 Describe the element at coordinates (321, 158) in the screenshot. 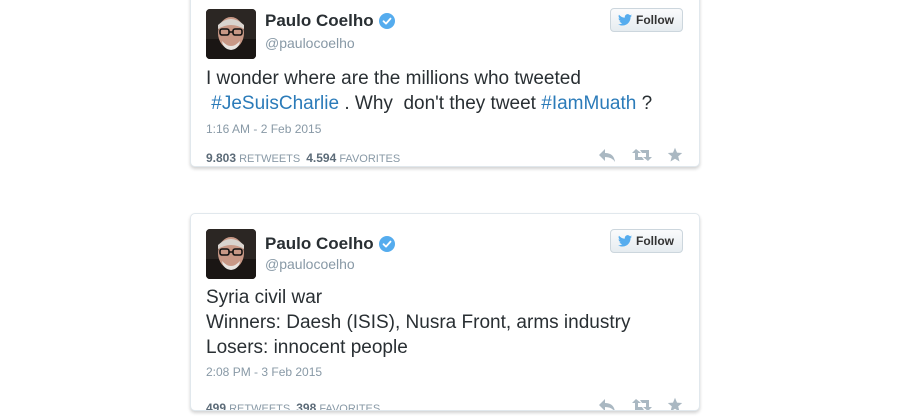

I see `favorites-count: 4.594` at that location.